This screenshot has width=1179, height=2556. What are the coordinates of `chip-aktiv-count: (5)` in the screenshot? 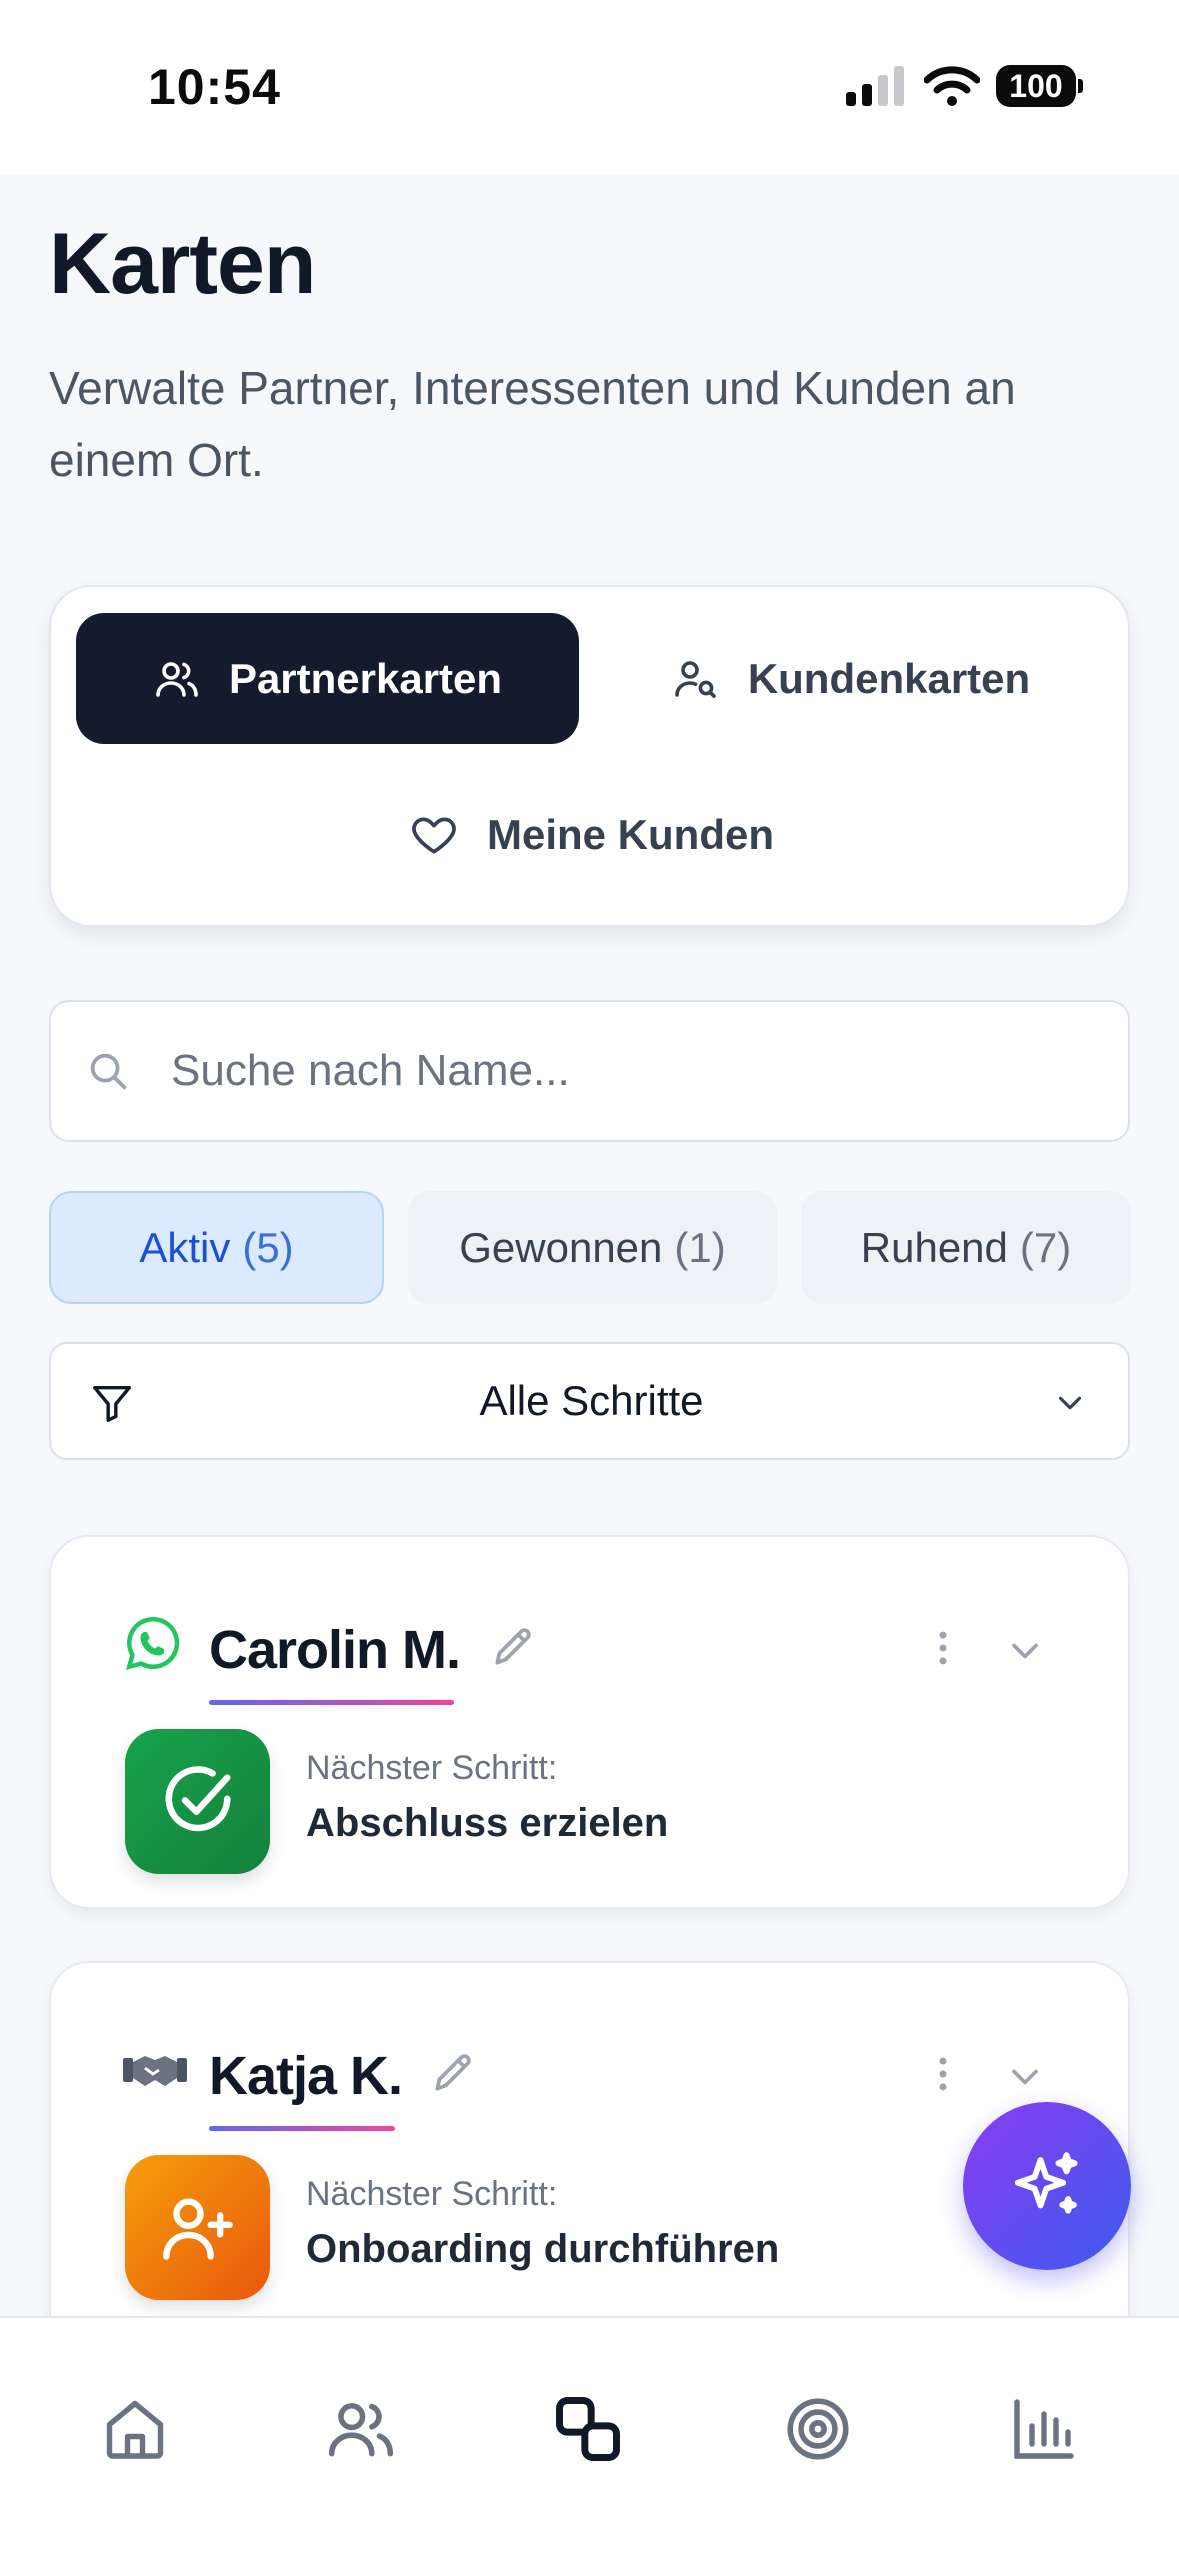 It's located at (268, 1247).